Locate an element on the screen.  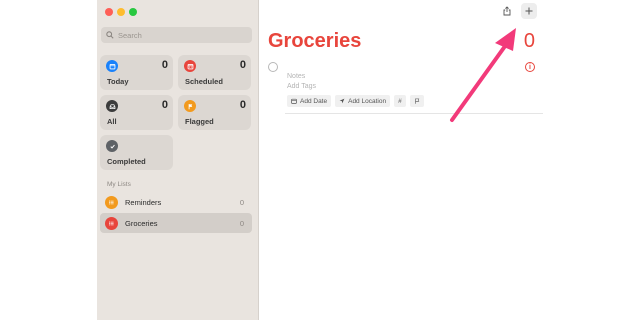
window-controls is located at coordinates (121, 12).